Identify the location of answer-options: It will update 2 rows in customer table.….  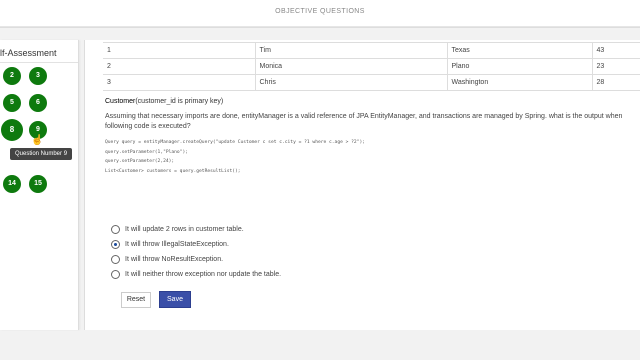
(196, 252).